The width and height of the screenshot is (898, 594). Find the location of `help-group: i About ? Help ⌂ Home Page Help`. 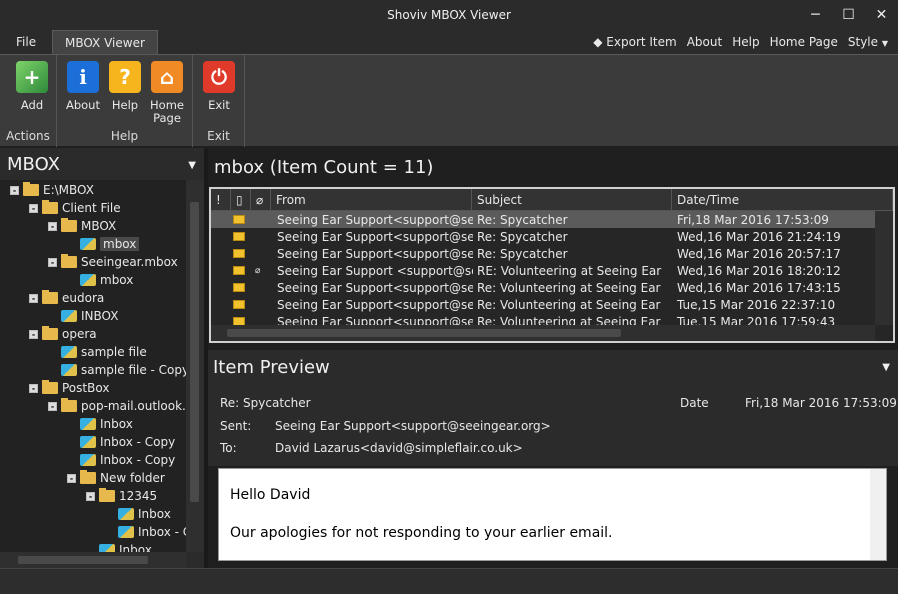

help-group: i About ? Help ⌂ Home Page Help is located at coordinates (125, 101).